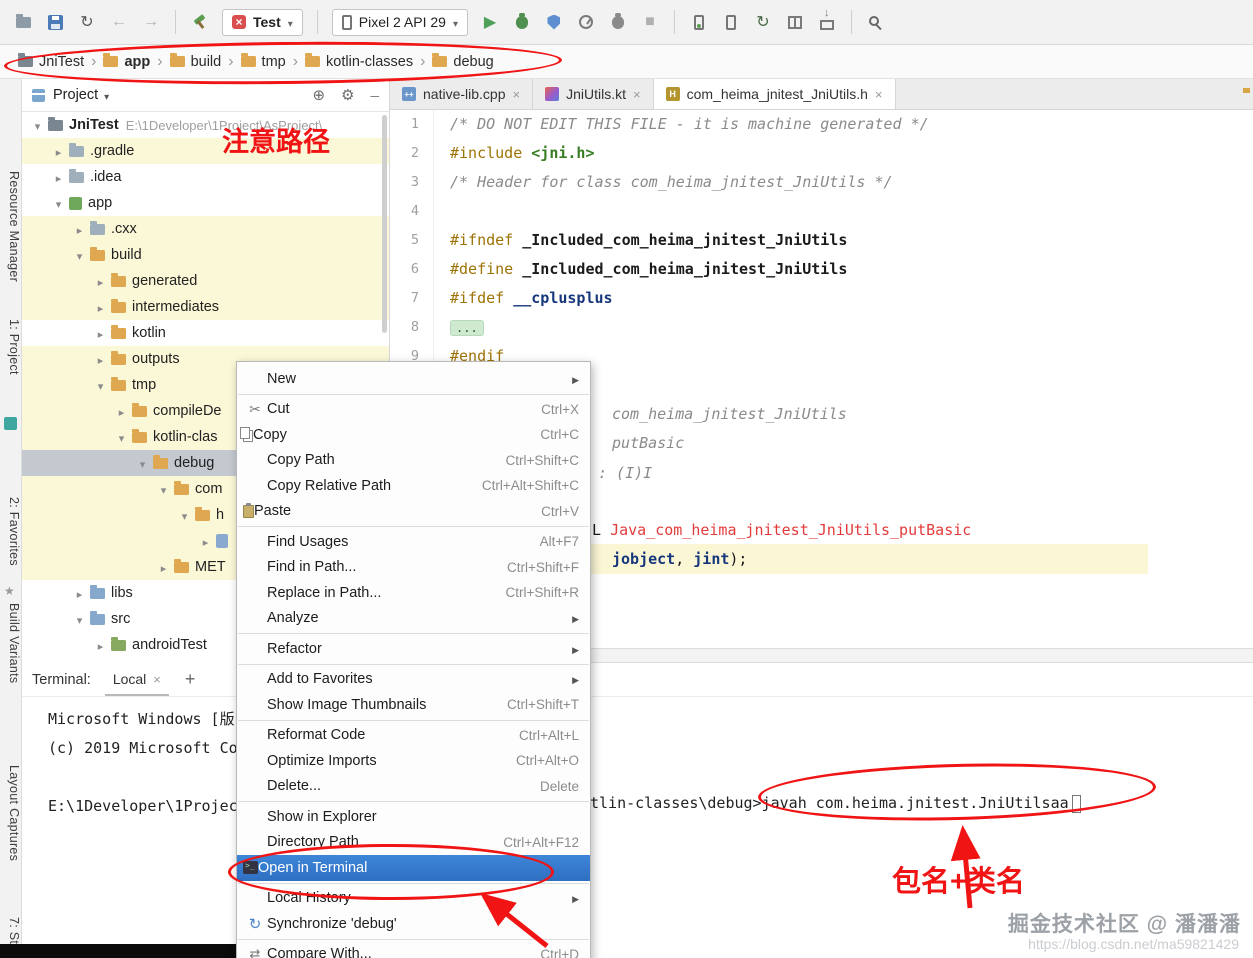 The width and height of the screenshot is (1253, 958). I want to click on gear-icon, so click(347, 95).